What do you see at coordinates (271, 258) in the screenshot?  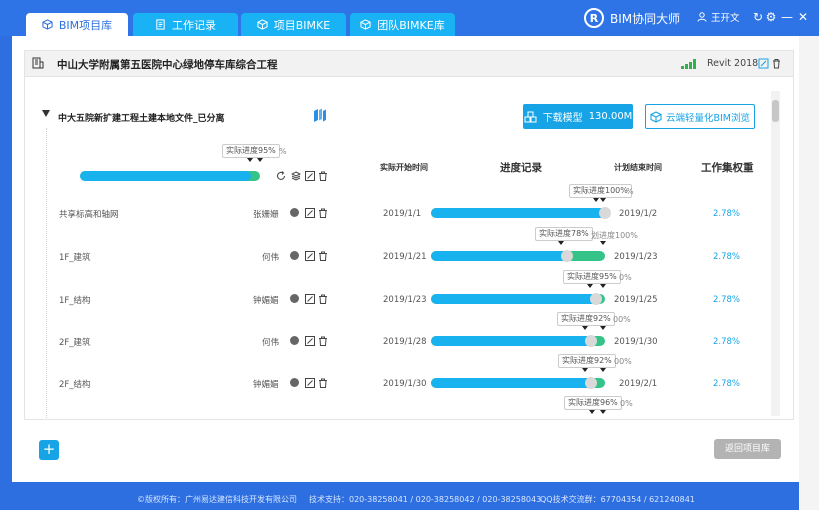 I see `row-user: 何伟` at bounding box center [271, 258].